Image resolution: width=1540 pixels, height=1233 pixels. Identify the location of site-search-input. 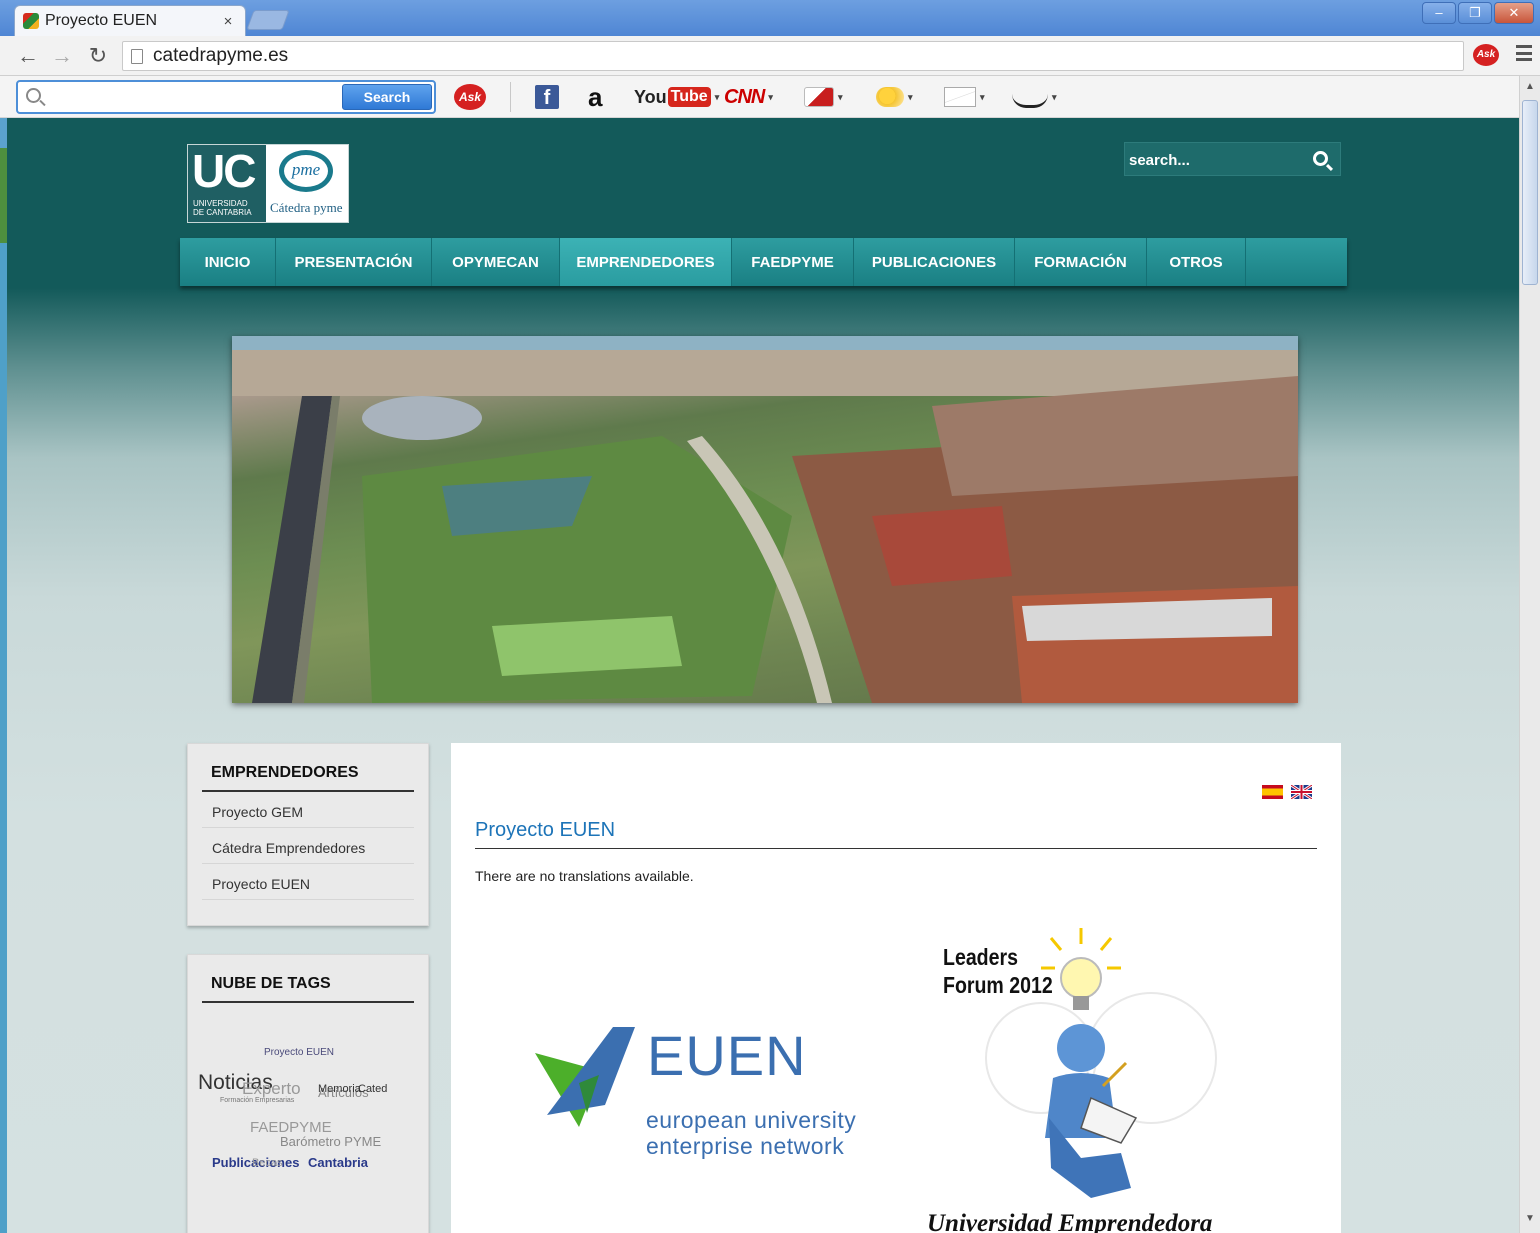
(1214, 160).